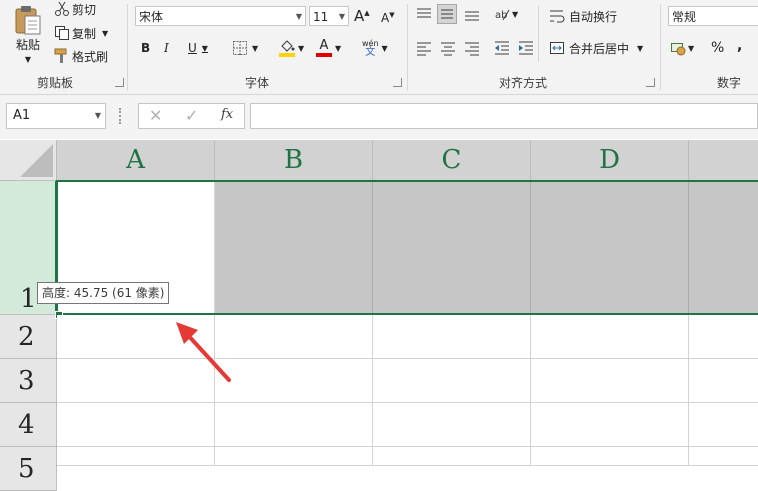 The image size is (758, 491). I want to click on font-dialog-launcher-icon, so click(397, 82).